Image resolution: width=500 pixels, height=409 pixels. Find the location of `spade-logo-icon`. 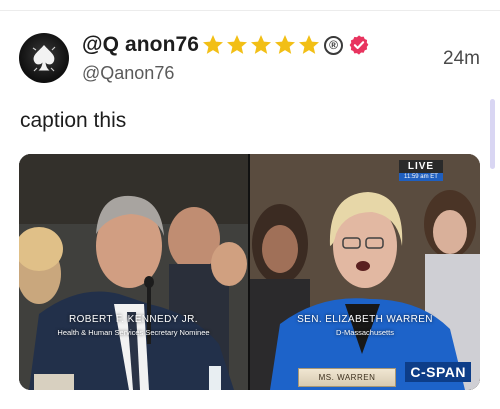

spade-logo-icon is located at coordinates (44, 58).